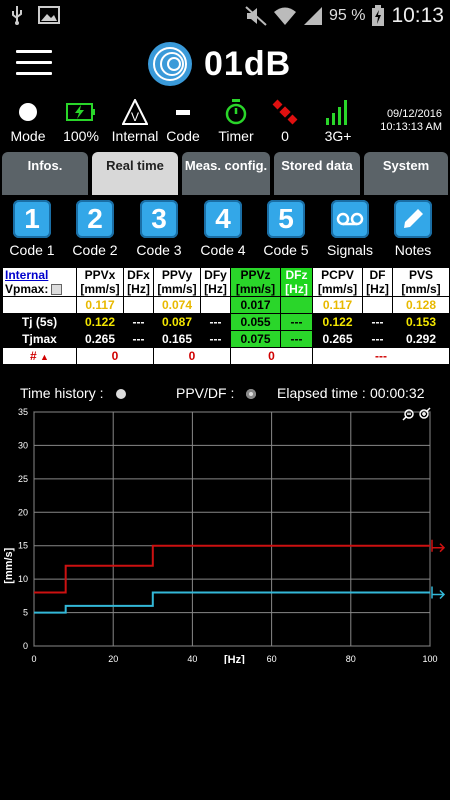 This screenshot has height=800, width=450. What do you see at coordinates (417, 15) in the screenshot?
I see `clock: 10:13` at bounding box center [417, 15].